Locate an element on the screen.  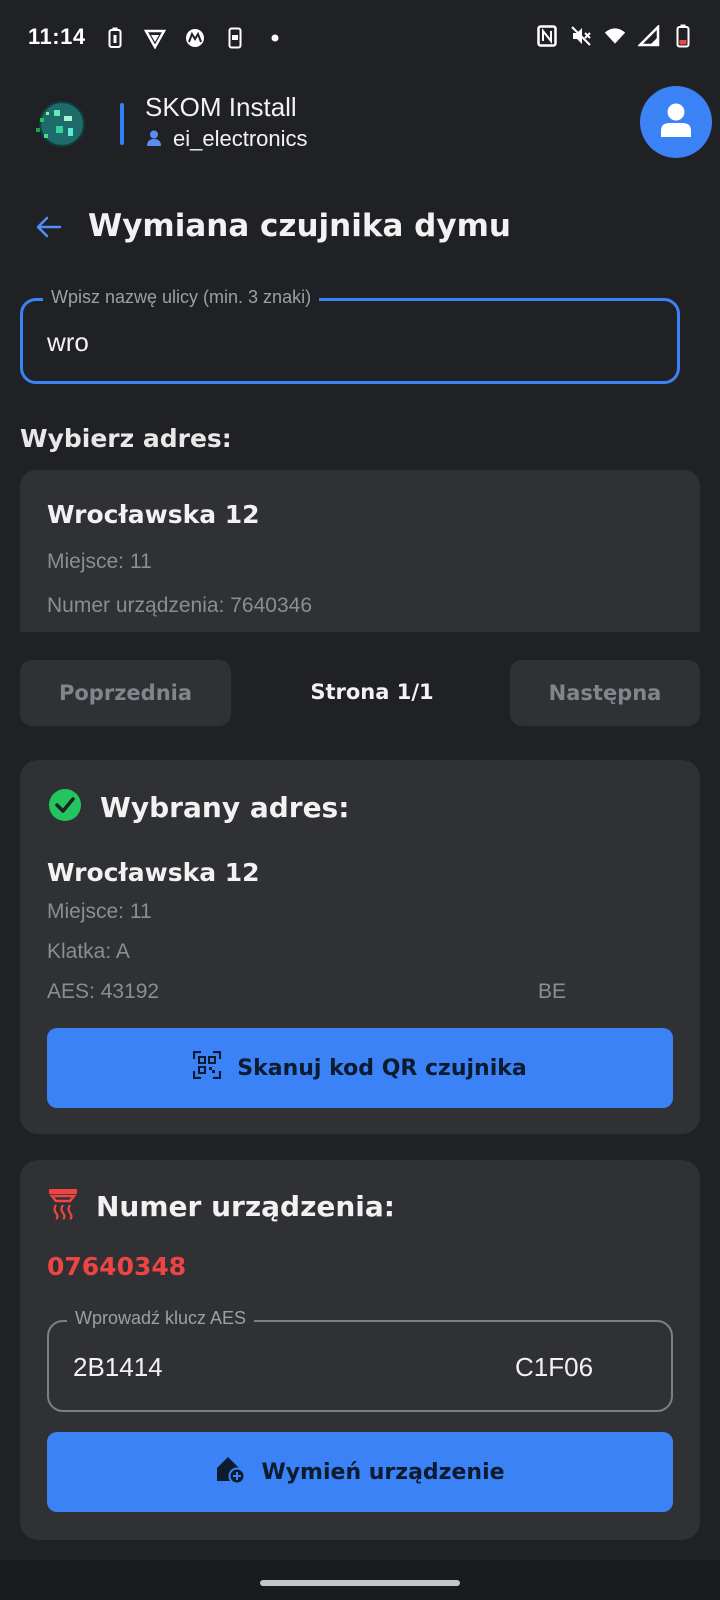
device-number-heading: Numer urządzenia: is located at coordinates (245, 1206).